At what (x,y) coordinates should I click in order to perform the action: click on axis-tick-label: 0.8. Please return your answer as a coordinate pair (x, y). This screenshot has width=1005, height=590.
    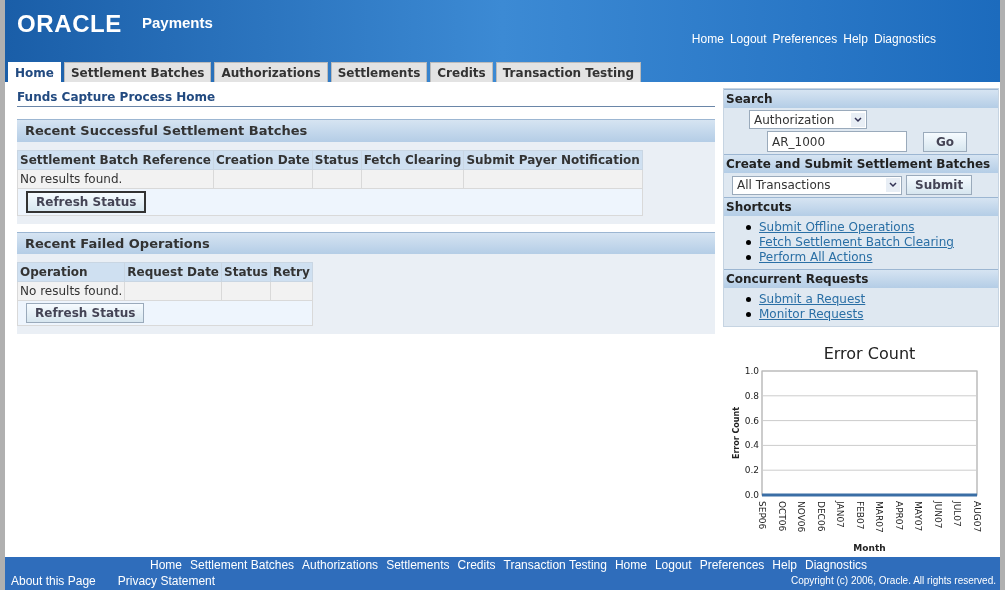
    Looking at the image, I should click on (751, 395).